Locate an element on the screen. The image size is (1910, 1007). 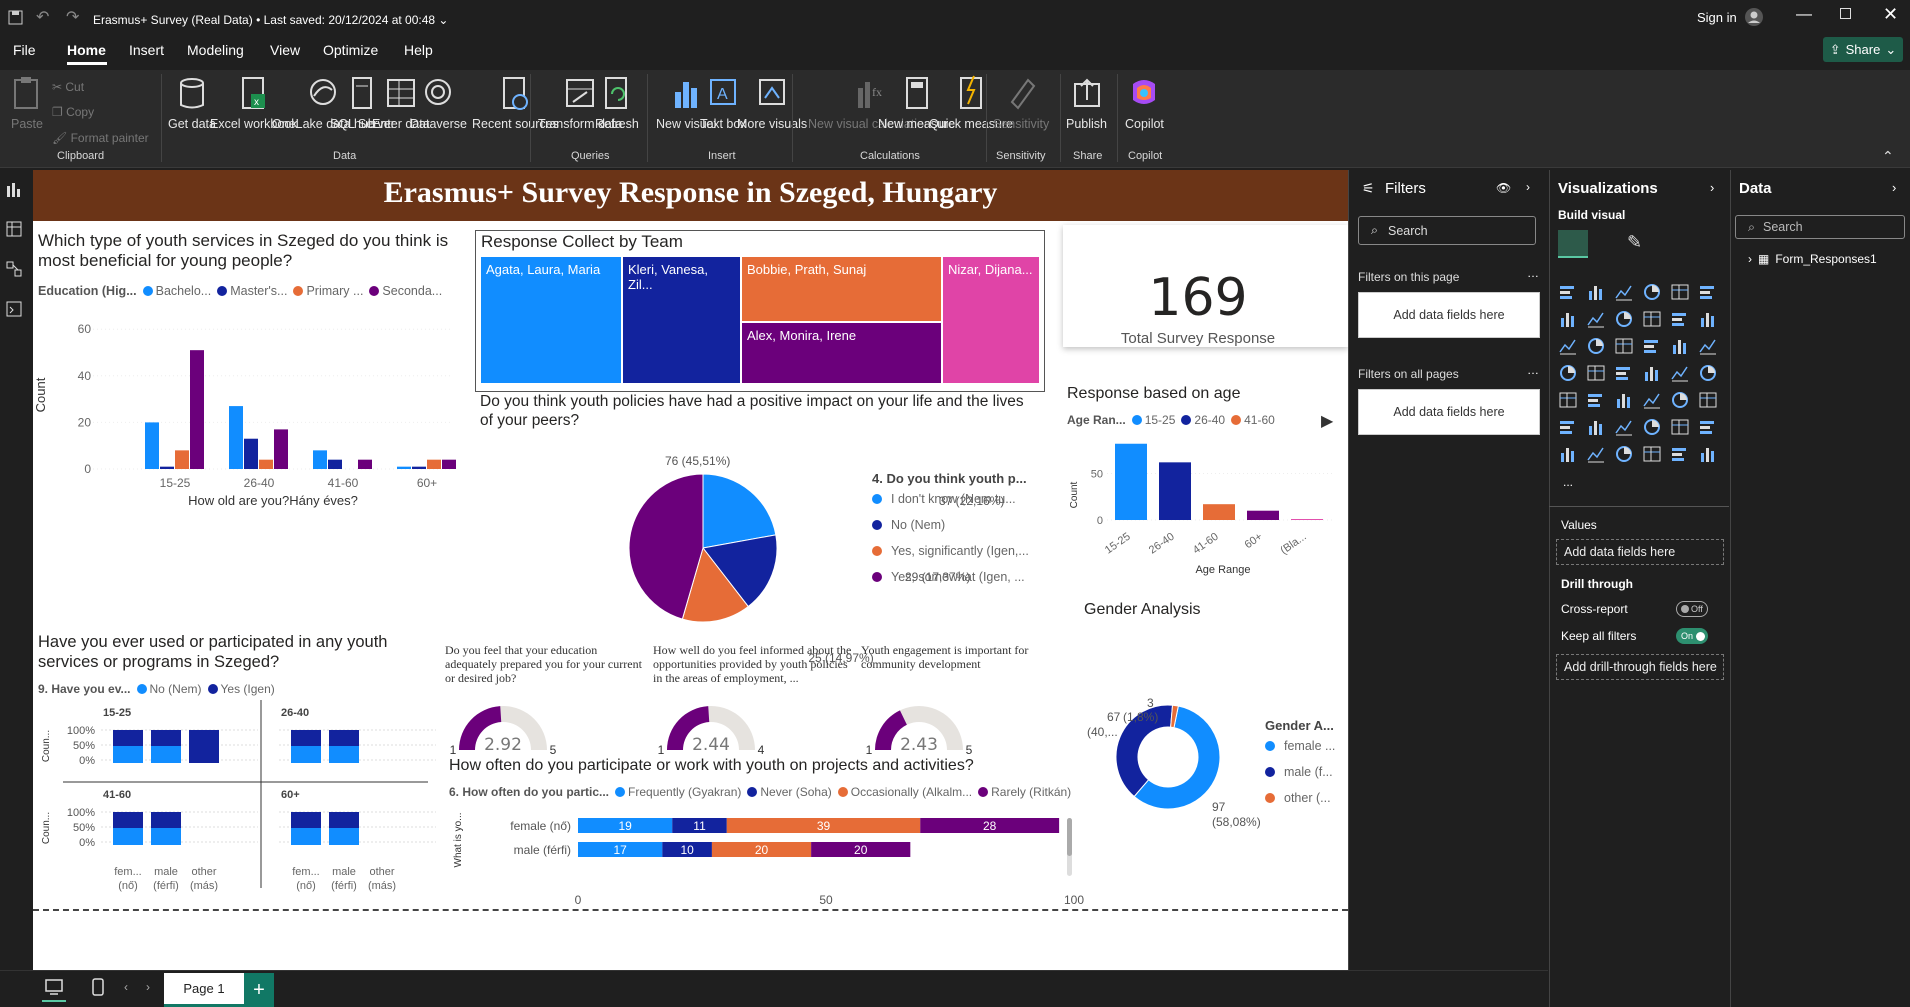
format-visual-tab: ✎ is located at coordinates (1634, 242).